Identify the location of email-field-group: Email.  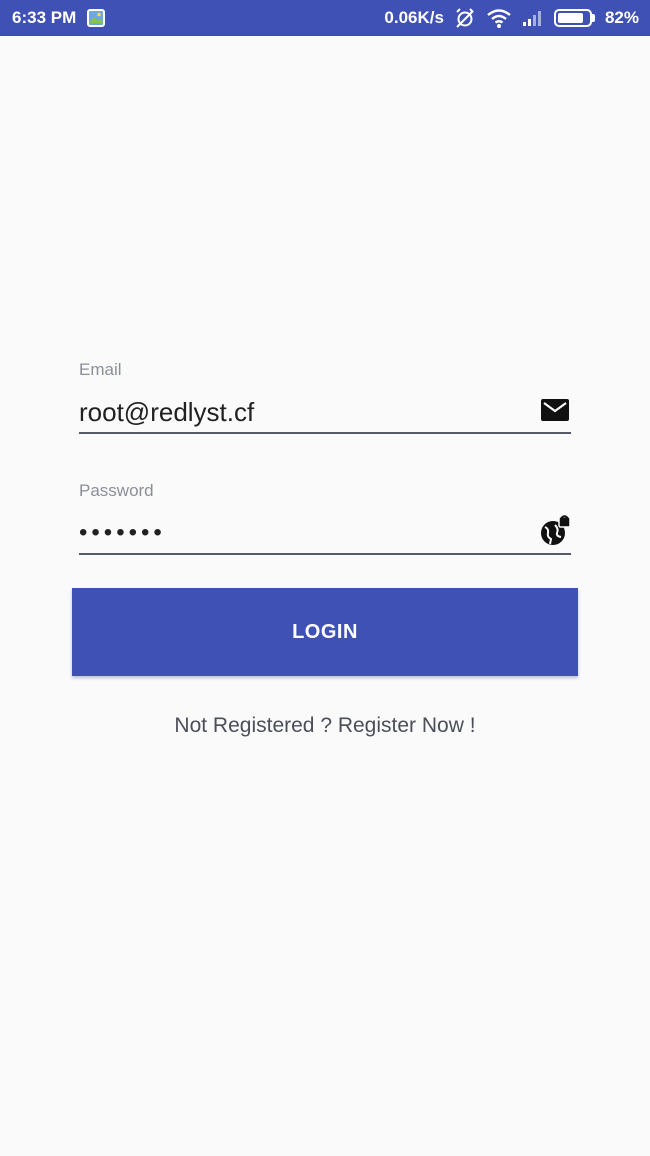
(325, 397).